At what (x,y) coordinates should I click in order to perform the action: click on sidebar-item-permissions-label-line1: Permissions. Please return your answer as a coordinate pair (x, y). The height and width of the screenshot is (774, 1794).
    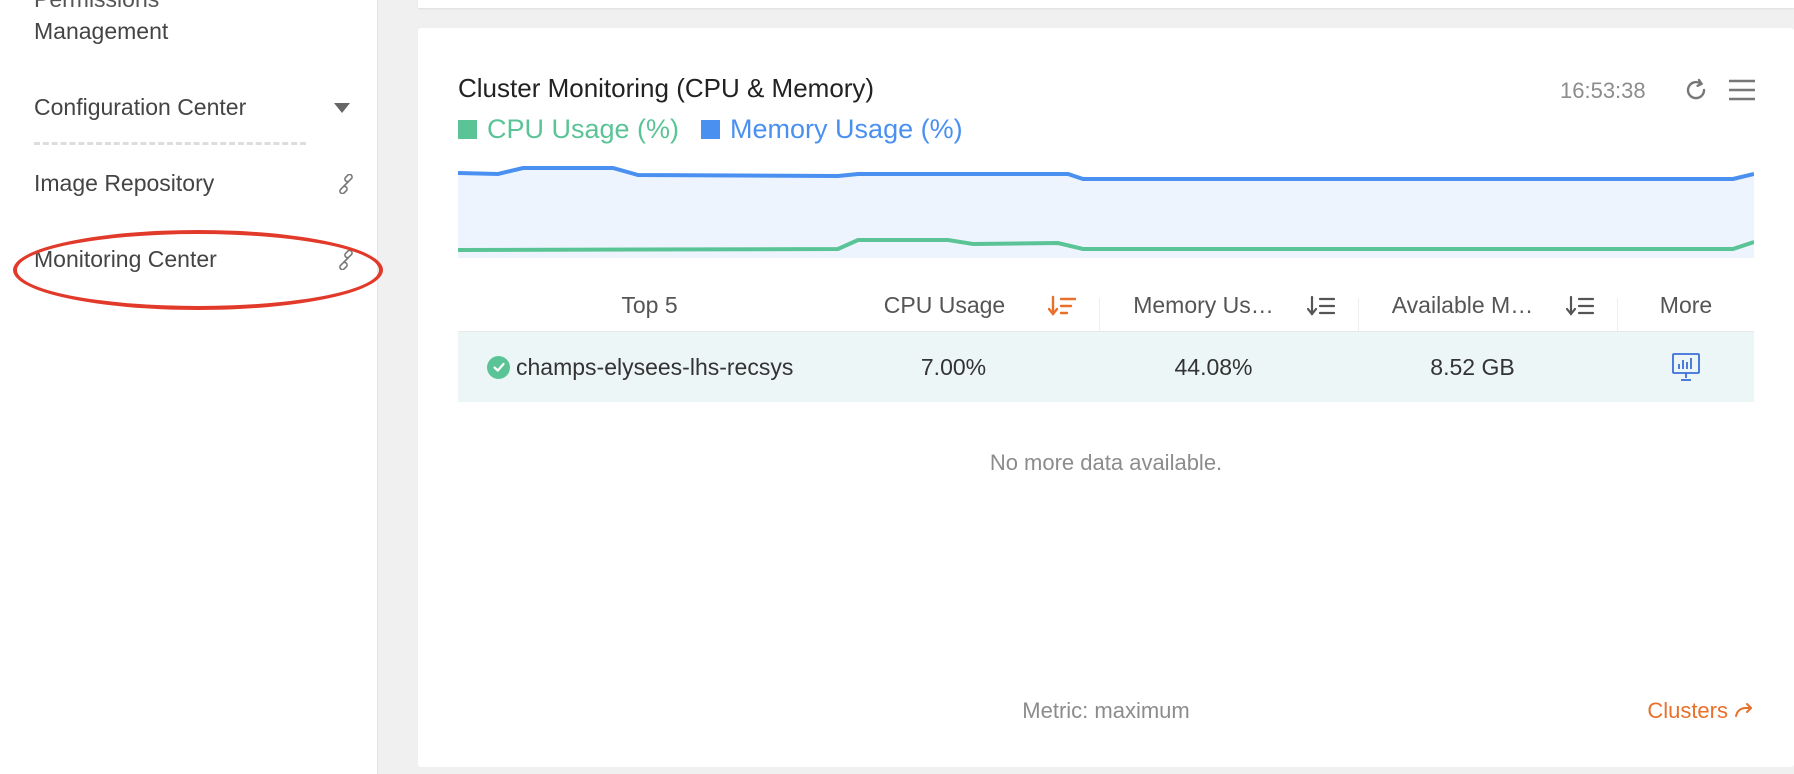
    Looking at the image, I should click on (96, 6).